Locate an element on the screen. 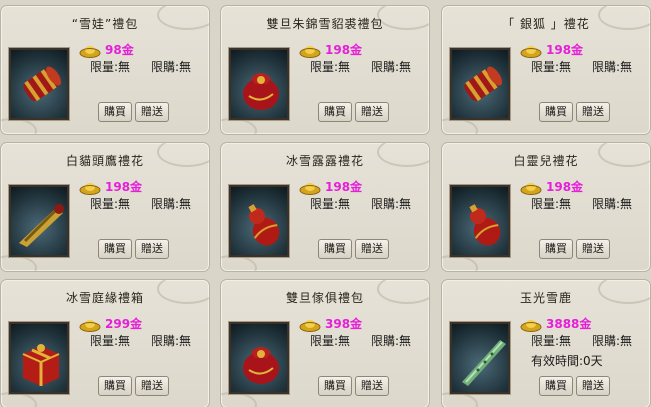 This screenshot has height=407, width=651. item-name: 玉光雪鹿 is located at coordinates (545, 298).